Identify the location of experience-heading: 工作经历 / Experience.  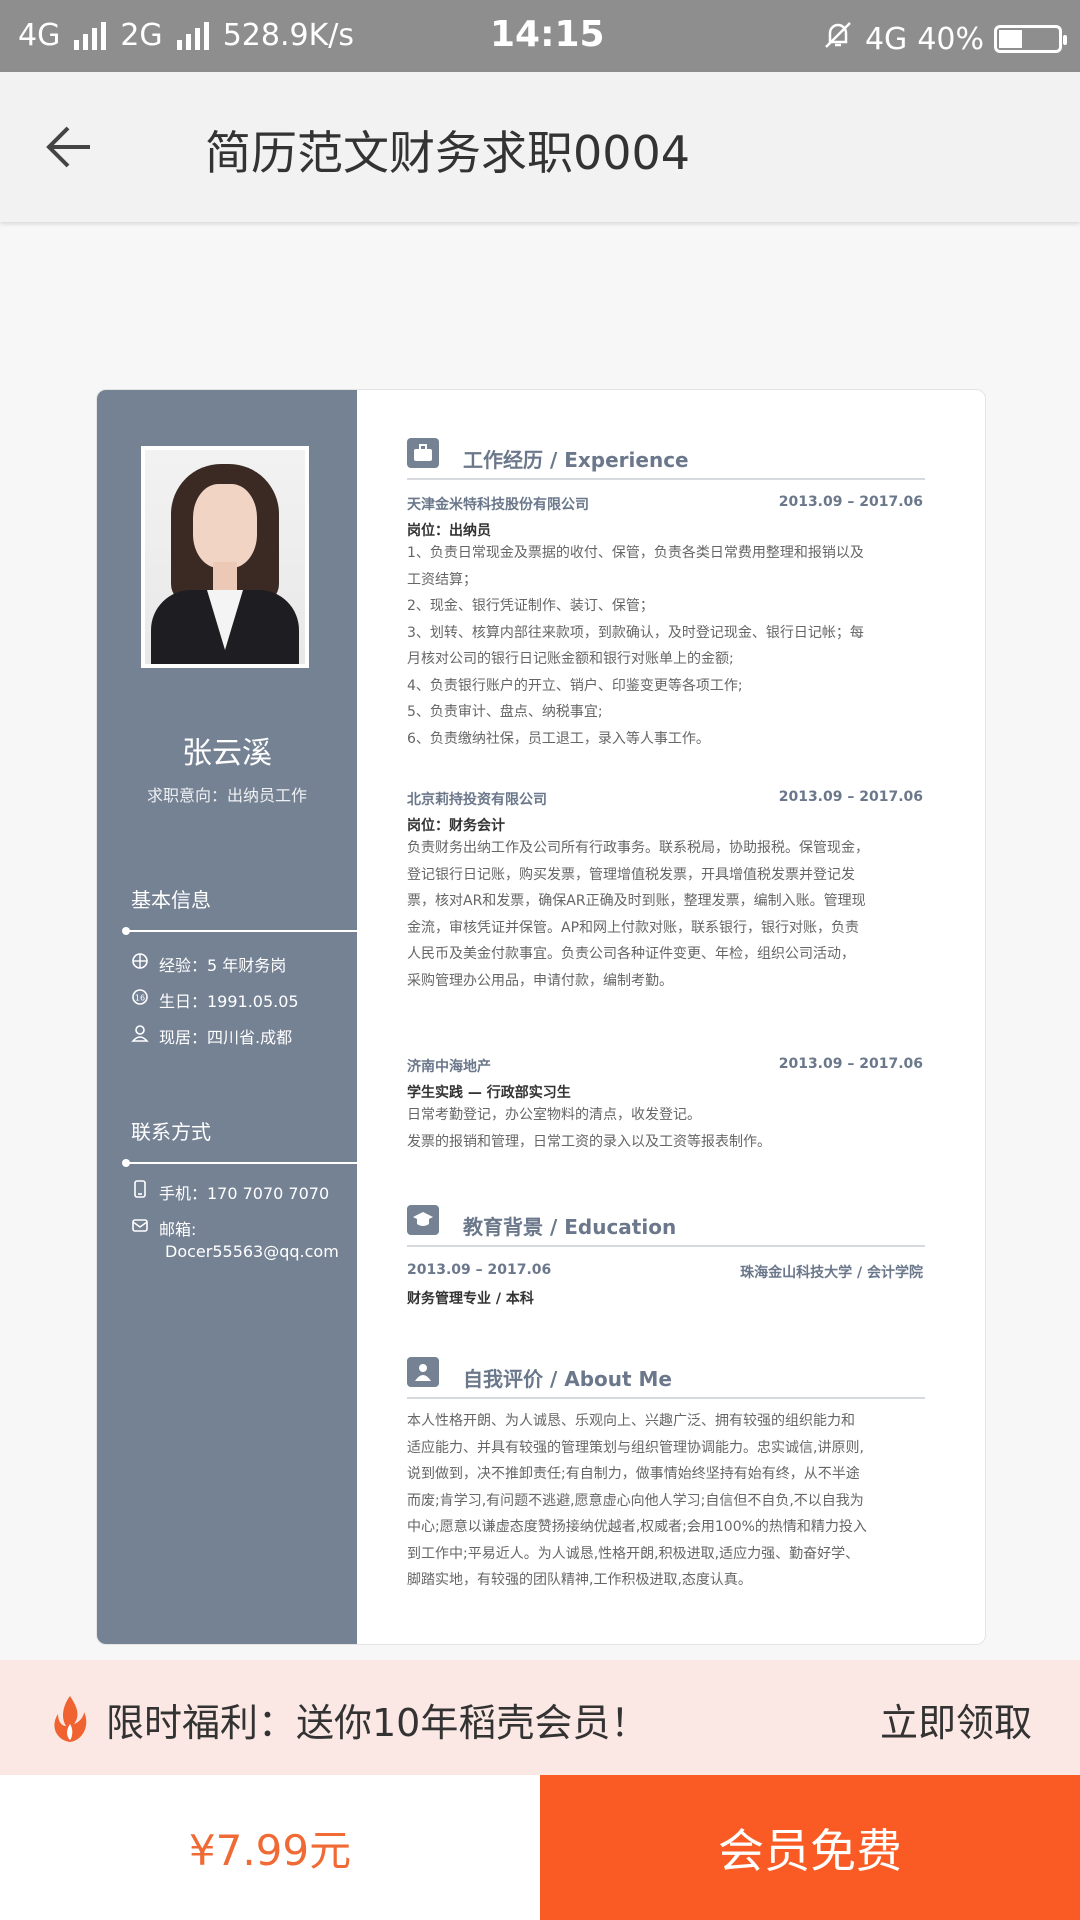
(666, 459).